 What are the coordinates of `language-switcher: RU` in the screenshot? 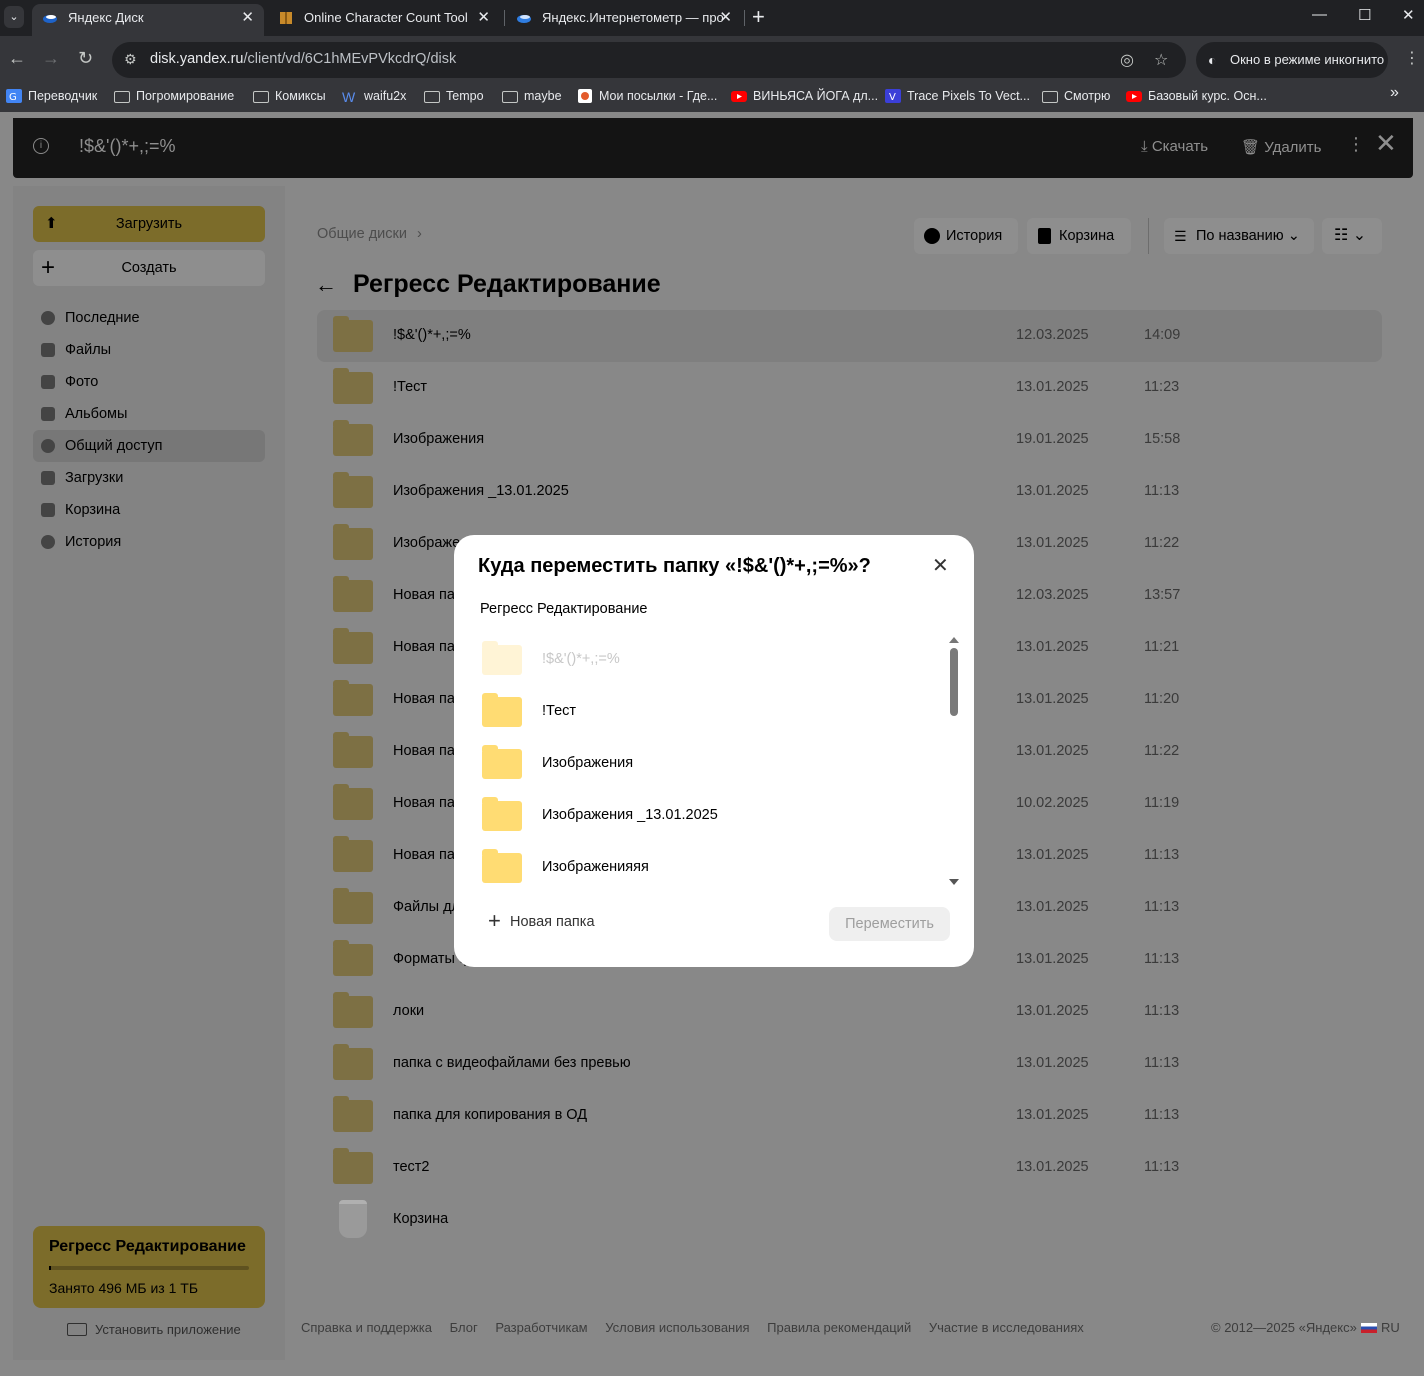 It's located at (1380, 1327).